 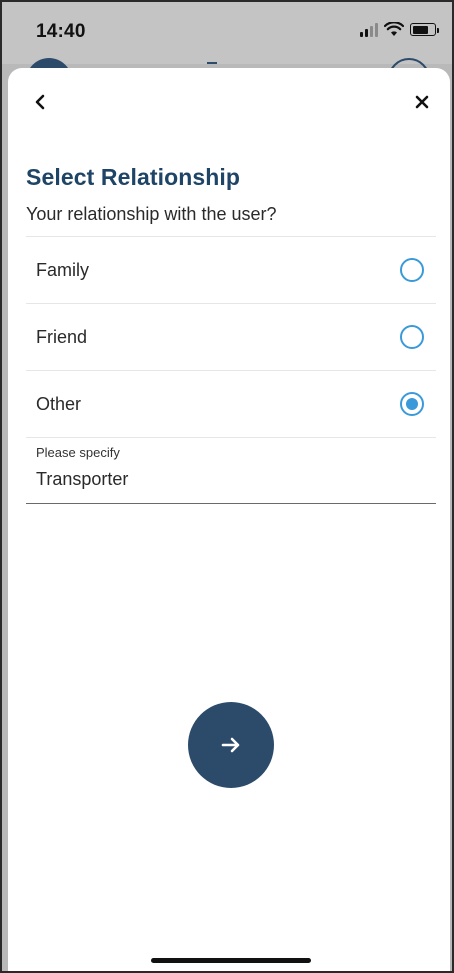 I want to click on page-title: Select Relationship, so click(x=133, y=177).